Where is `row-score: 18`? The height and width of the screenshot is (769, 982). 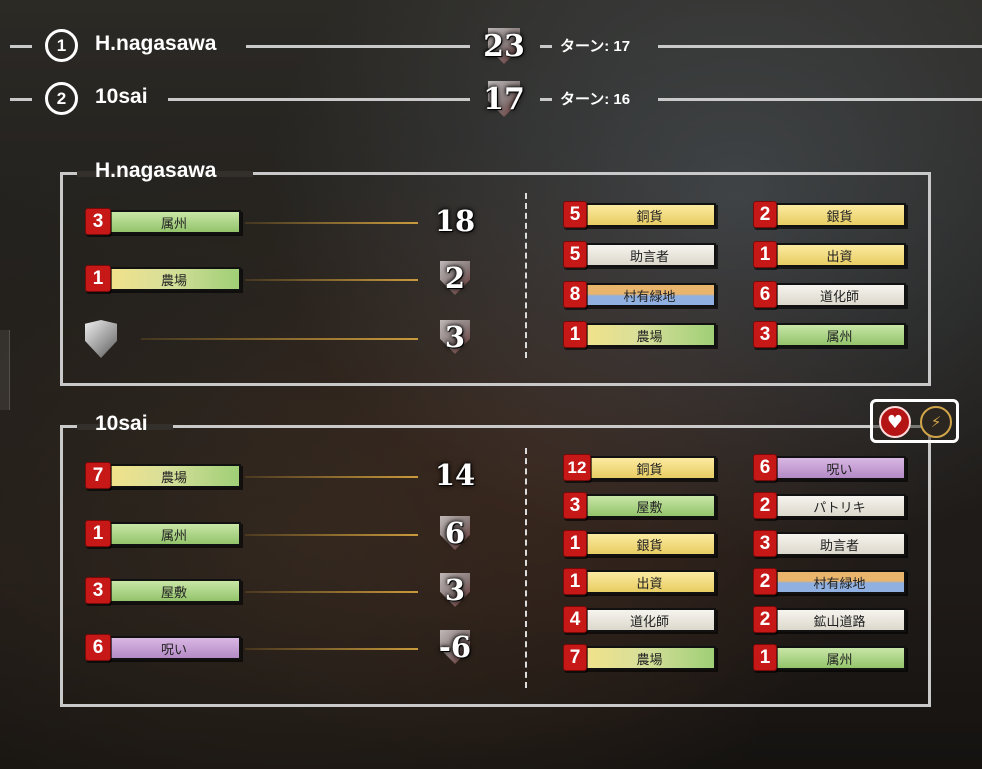
row-score: 18 is located at coordinates (455, 221).